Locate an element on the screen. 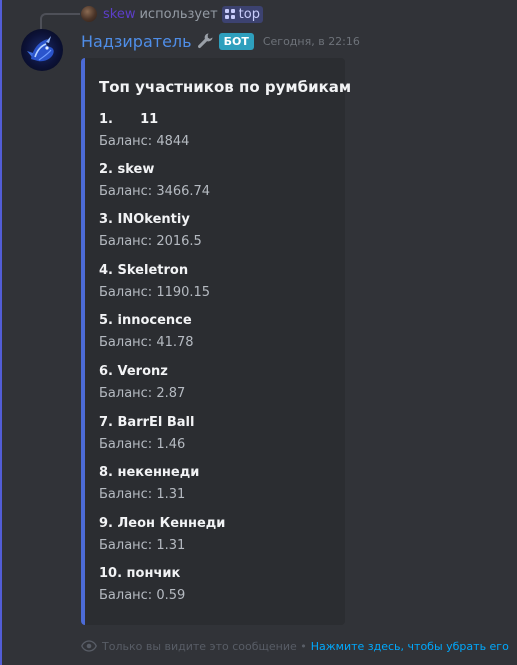  entry-name: 8. некеннеди is located at coordinates (149, 472).